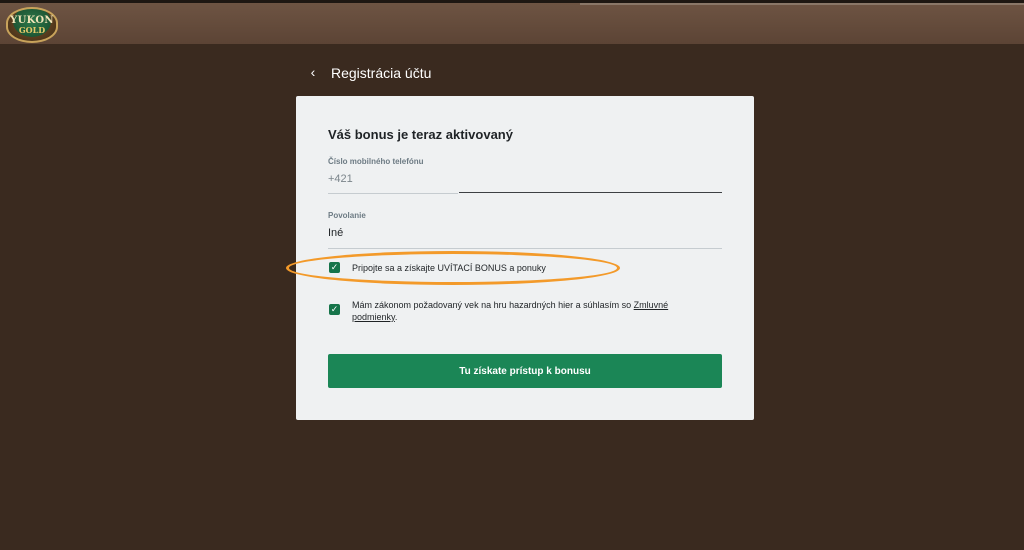  What do you see at coordinates (420, 134) in the screenshot?
I see `bonus-heading: Váš bonus je teraz aktivovaný` at bounding box center [420, 134].